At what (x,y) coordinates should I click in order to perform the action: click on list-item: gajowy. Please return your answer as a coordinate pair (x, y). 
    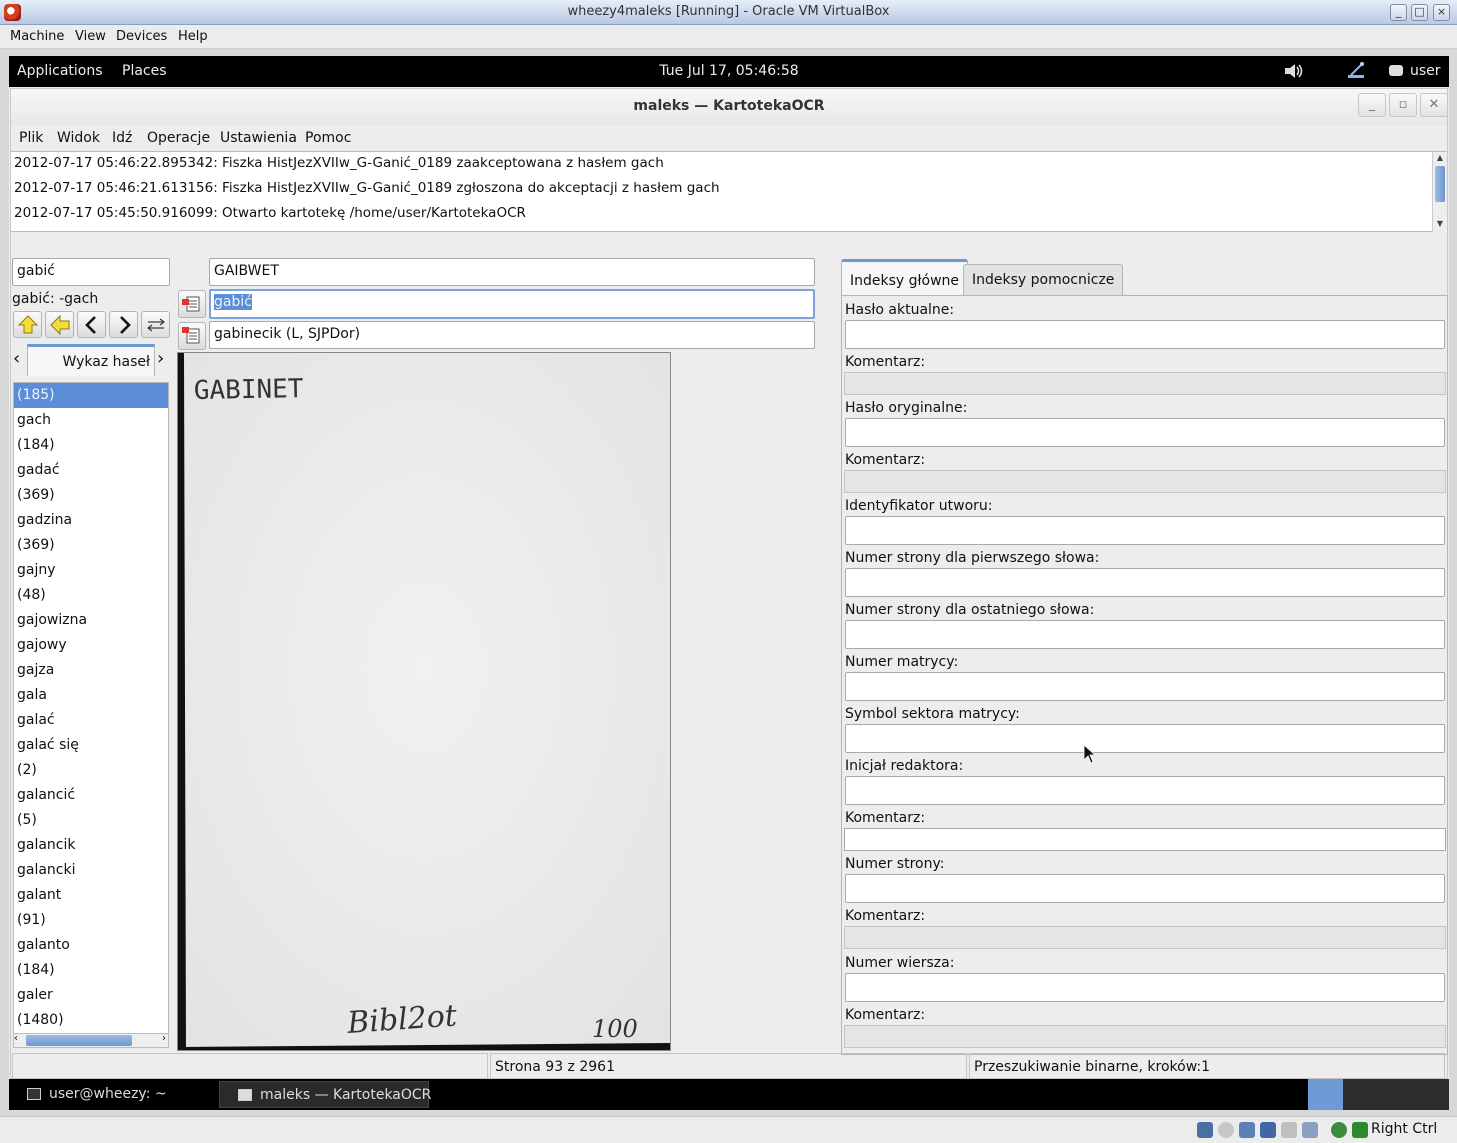
    Looking at the image, I should click on (91, 645).